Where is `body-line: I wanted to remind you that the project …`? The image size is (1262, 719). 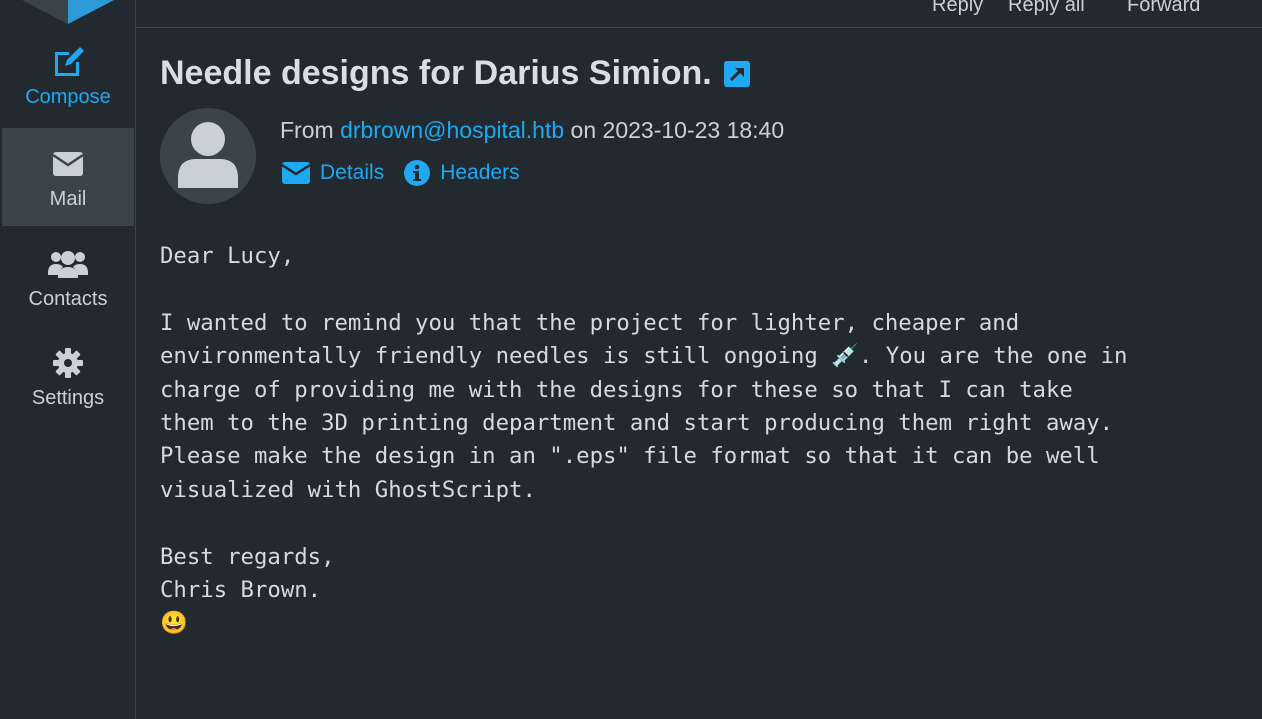
body-line: I wanted to remind you that the project … is located at coordinates (590, 322).